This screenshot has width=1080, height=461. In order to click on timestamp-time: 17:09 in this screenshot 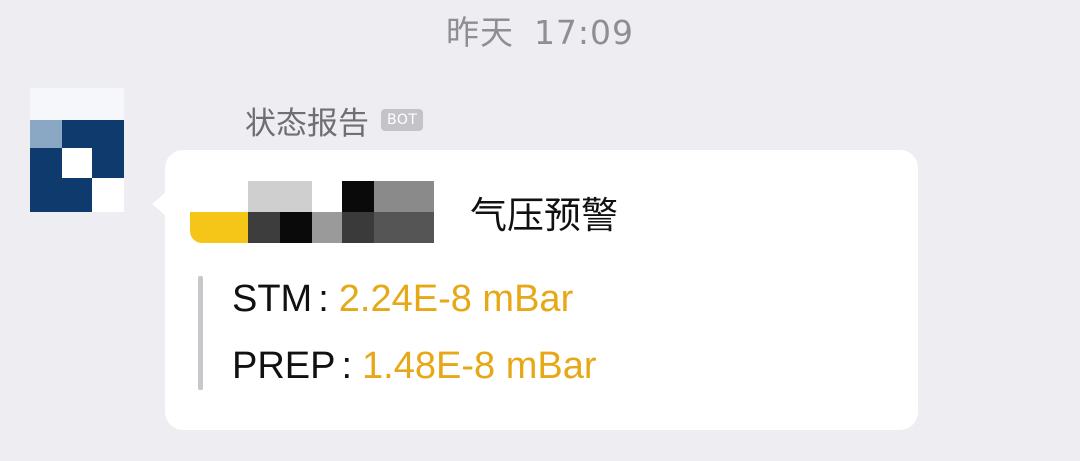, I will do `click(584, 32)`.